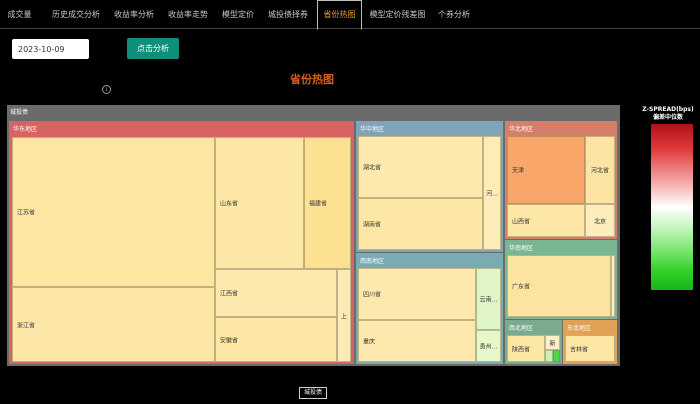 This screenshot has height=404, width=700. I want to click on province-shandong: 山东省, so click(259, 203).